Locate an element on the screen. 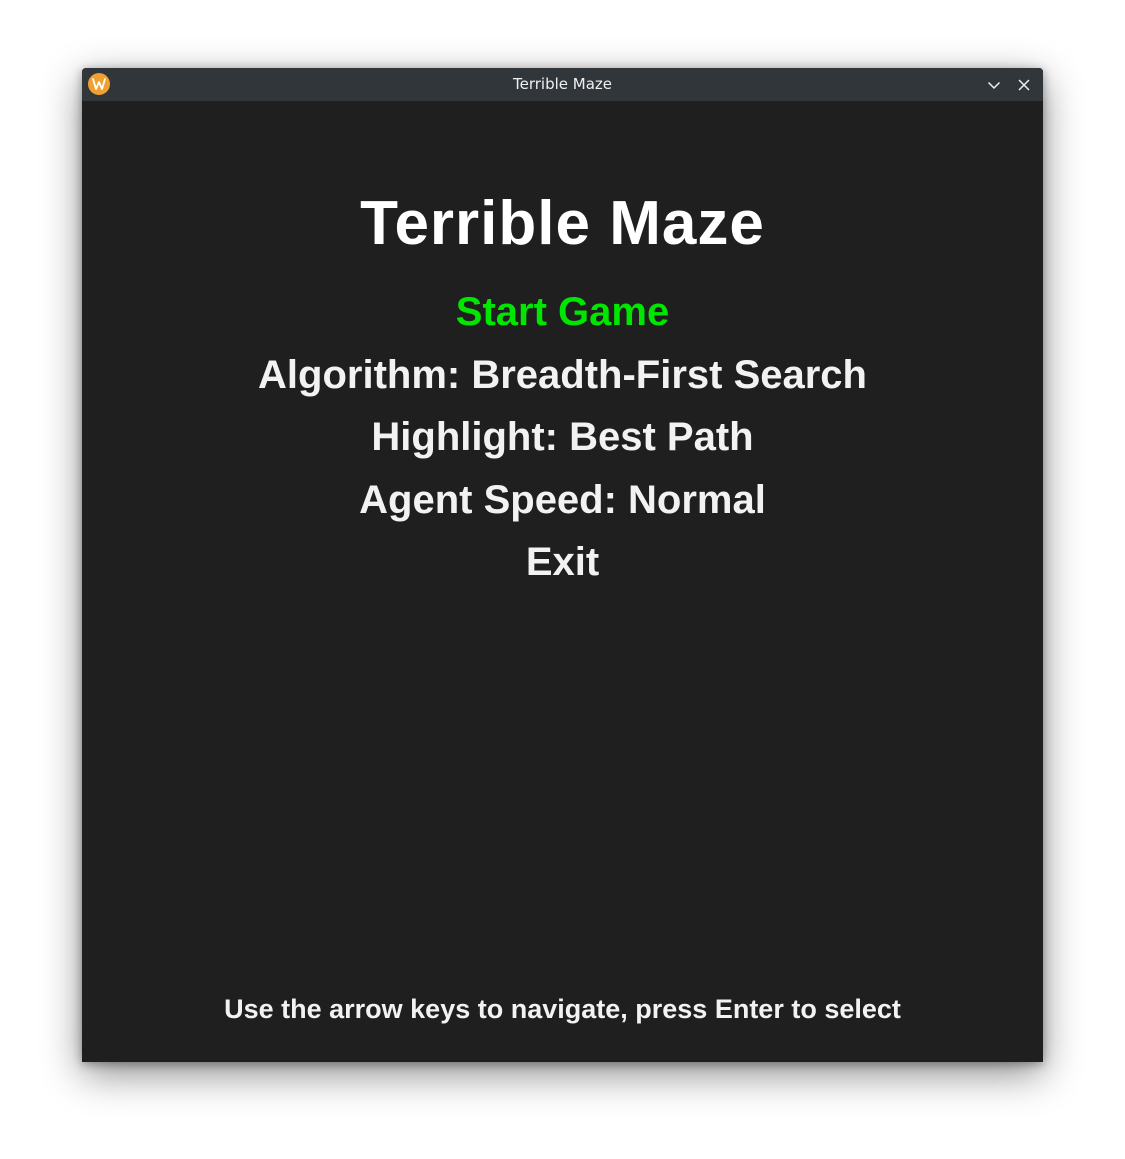  close-button is located at coordinates (1024, 85).